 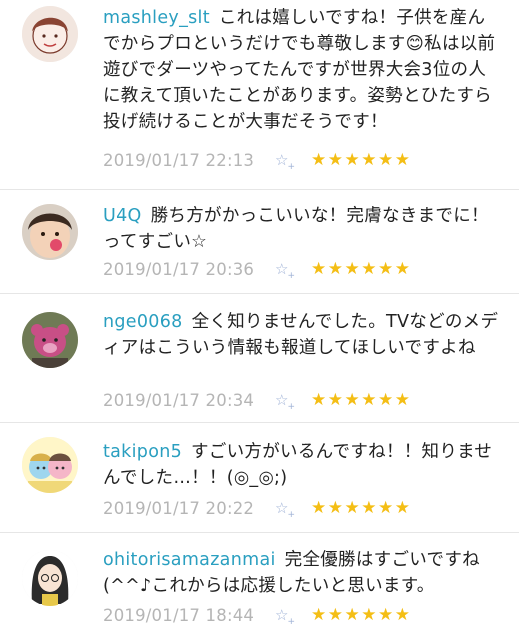 I want to click on avatar-glasses-girl-icon, so click(x=50, y=578).